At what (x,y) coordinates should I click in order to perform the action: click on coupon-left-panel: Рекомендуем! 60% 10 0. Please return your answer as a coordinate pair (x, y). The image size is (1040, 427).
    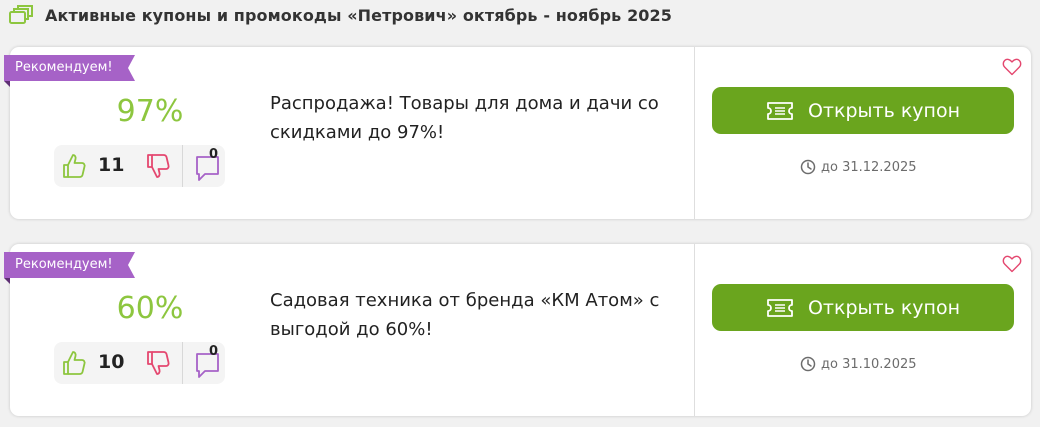
    Looking at the image, I should click on (137, 330).